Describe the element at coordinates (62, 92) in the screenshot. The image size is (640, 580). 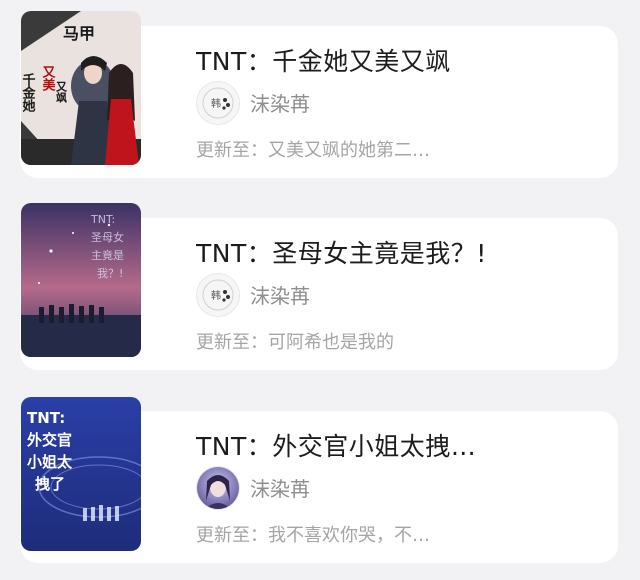
I see `svg-text: 又飒` at that location.